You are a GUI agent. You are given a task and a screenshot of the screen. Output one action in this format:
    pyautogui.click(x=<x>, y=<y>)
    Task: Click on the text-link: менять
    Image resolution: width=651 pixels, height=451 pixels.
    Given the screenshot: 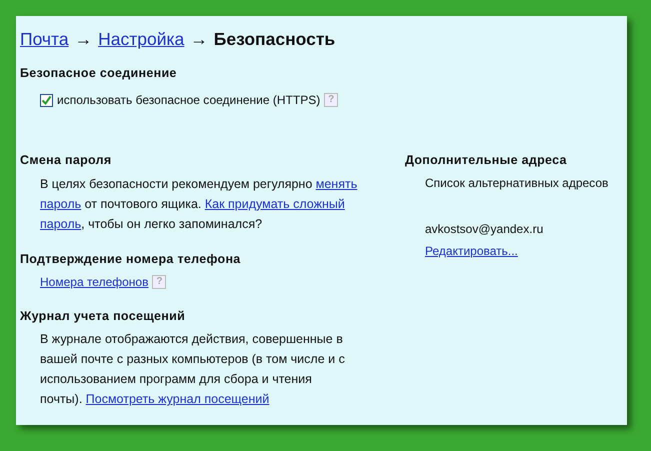 What is the action you would take?
    pyautogui.click(x=337, y=183)
    